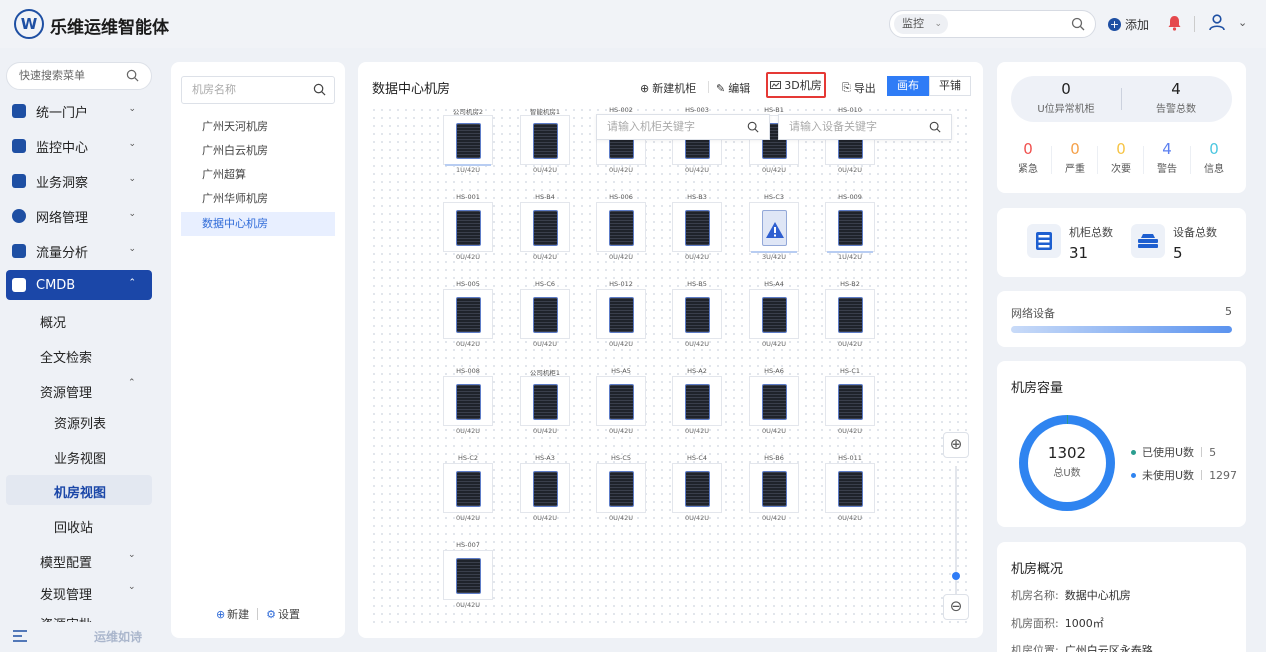 The height and width of the screenshot is (652, 1266). Describe the element at coordinates (53, 321) in the screenshot. I see `sidebar-subitem-overview: 概况` at that location.